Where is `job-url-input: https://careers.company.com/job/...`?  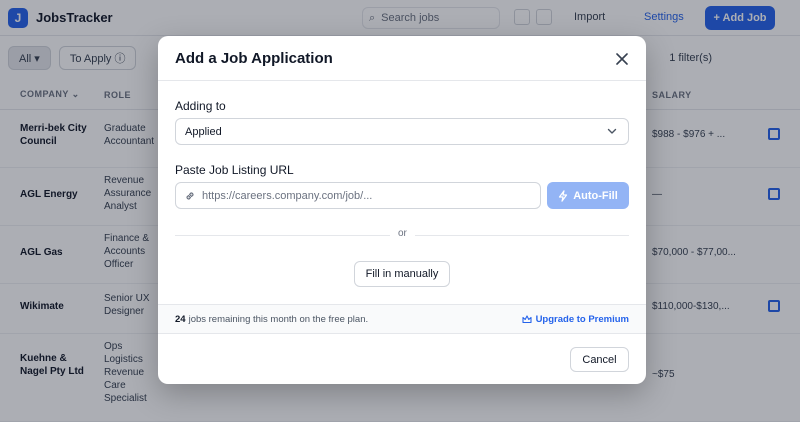
job-url-input: https://careers.company.com/job/... is located at coordinates (358, 195).